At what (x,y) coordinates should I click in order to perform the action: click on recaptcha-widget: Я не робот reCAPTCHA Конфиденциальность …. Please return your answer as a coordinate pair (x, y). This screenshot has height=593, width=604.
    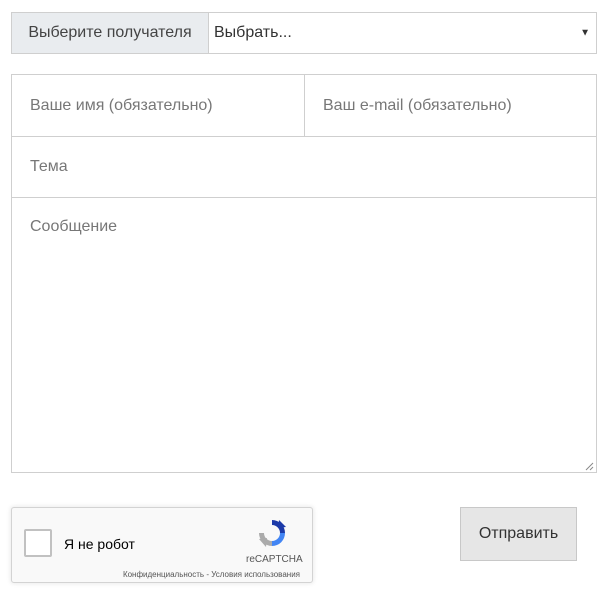
    Looking at the image, I should click on (162, 545).